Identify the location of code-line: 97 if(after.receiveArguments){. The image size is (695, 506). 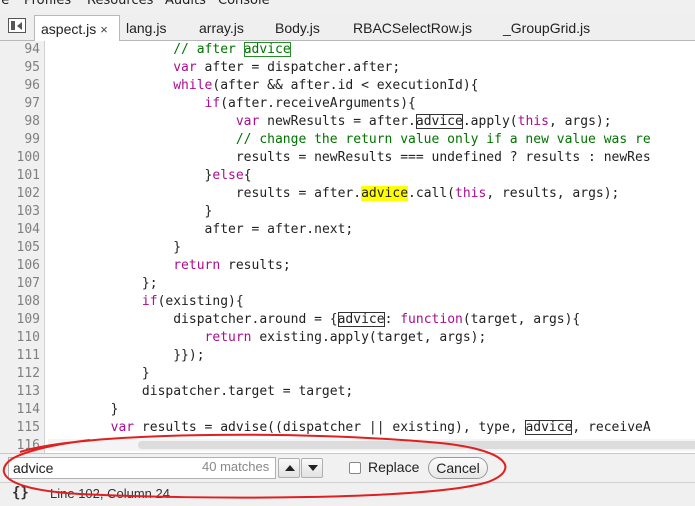
(347, 104).